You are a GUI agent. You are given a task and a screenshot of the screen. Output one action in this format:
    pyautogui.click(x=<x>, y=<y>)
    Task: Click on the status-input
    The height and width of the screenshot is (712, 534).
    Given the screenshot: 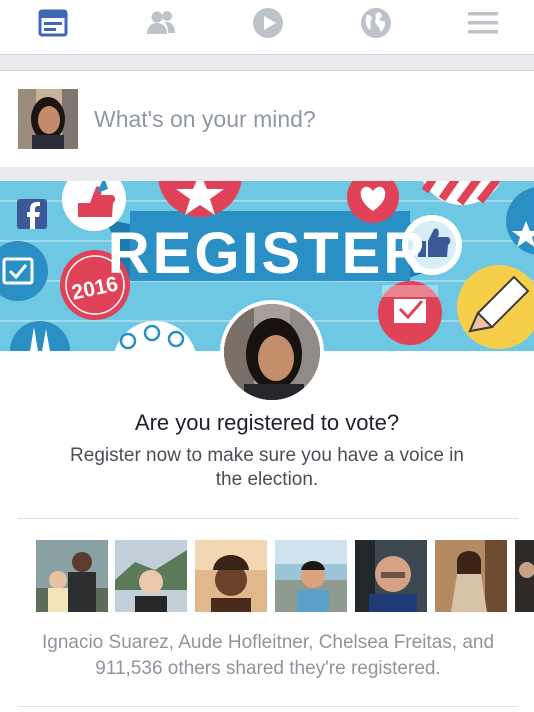 What is the action you would take?
    pyautogui.click(x=304, y=119)
    